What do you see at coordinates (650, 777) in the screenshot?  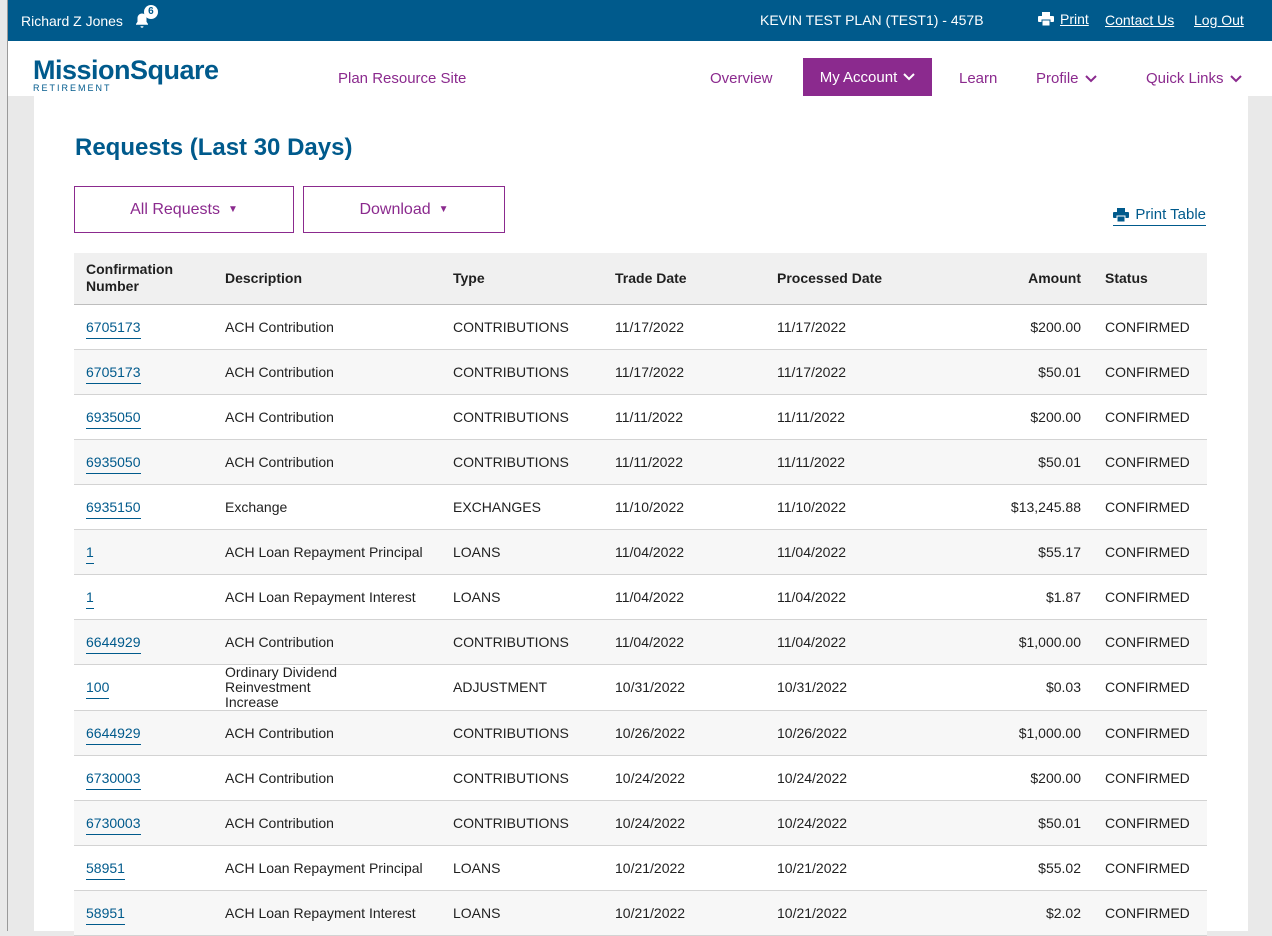 I see `trade-date-cell: 10/24/2022` at bounding box center [650, 777].